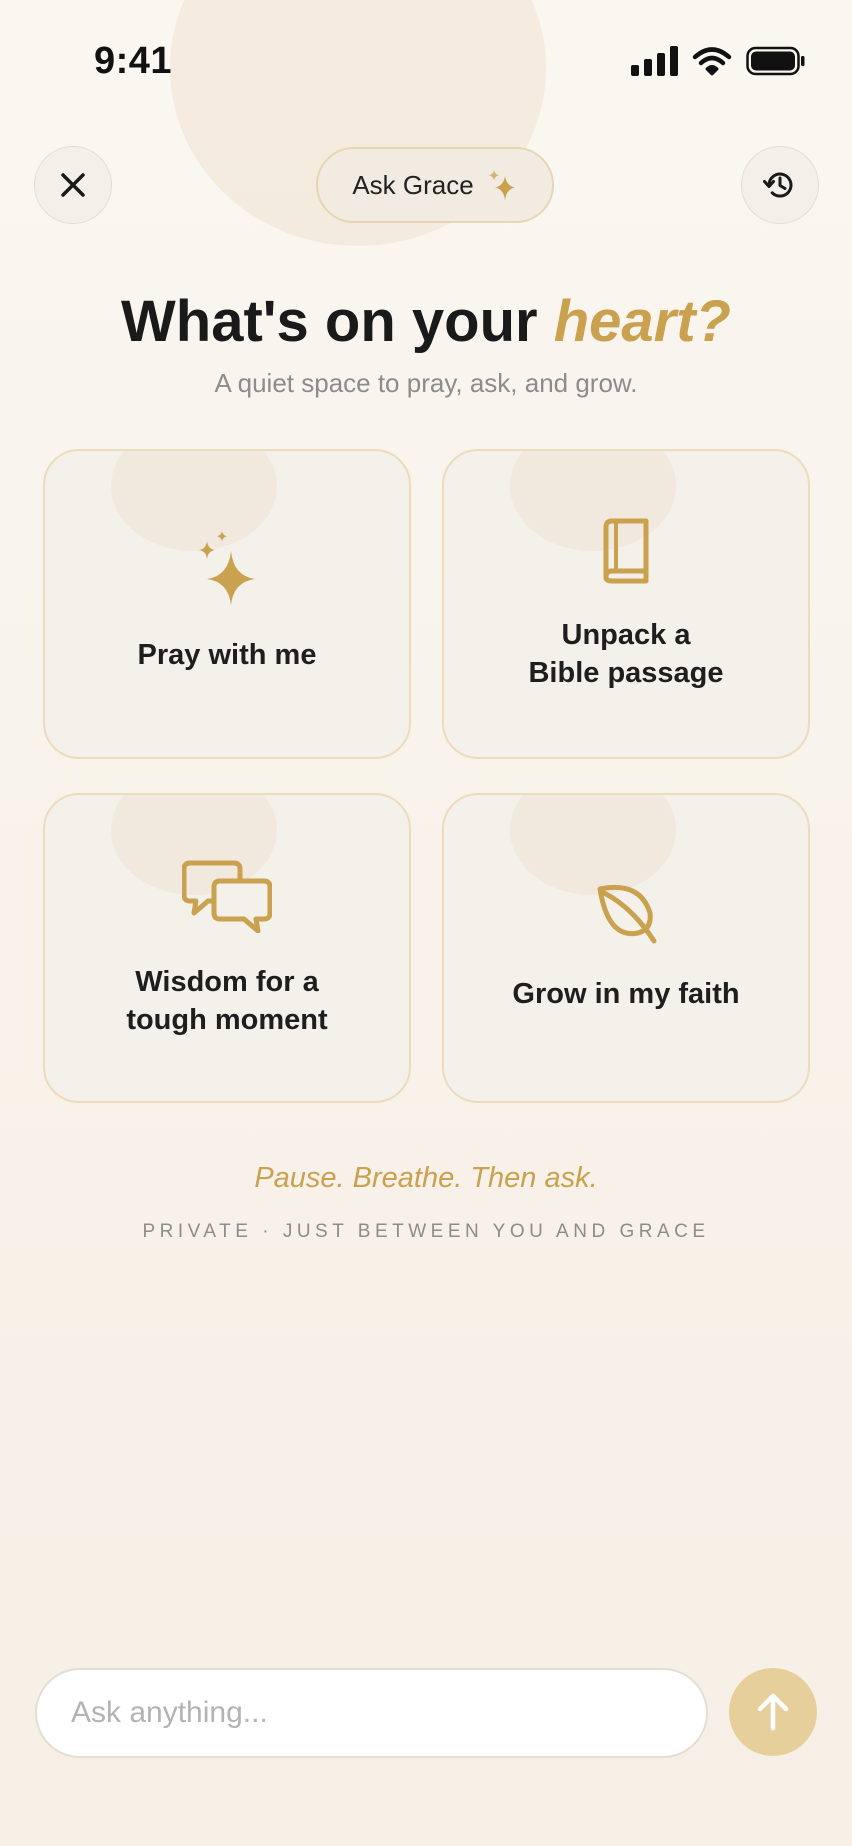 Image resolution: width=852 pixels, height=1846 pixels. What do you see at coordinates (371, 1713) in the screenshot?
I see `ask-input` at bounding box center [371, 1713].